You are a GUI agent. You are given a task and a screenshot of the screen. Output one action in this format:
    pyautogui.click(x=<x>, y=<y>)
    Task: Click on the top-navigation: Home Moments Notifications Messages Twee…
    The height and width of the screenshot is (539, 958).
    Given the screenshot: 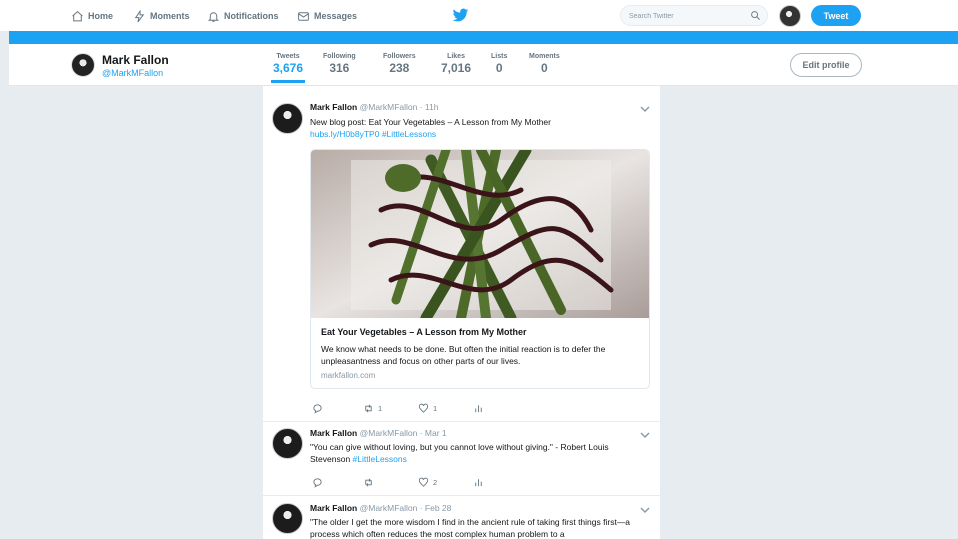 What is the action you would take?
    pyautogui.click(x=479, y=15)
    